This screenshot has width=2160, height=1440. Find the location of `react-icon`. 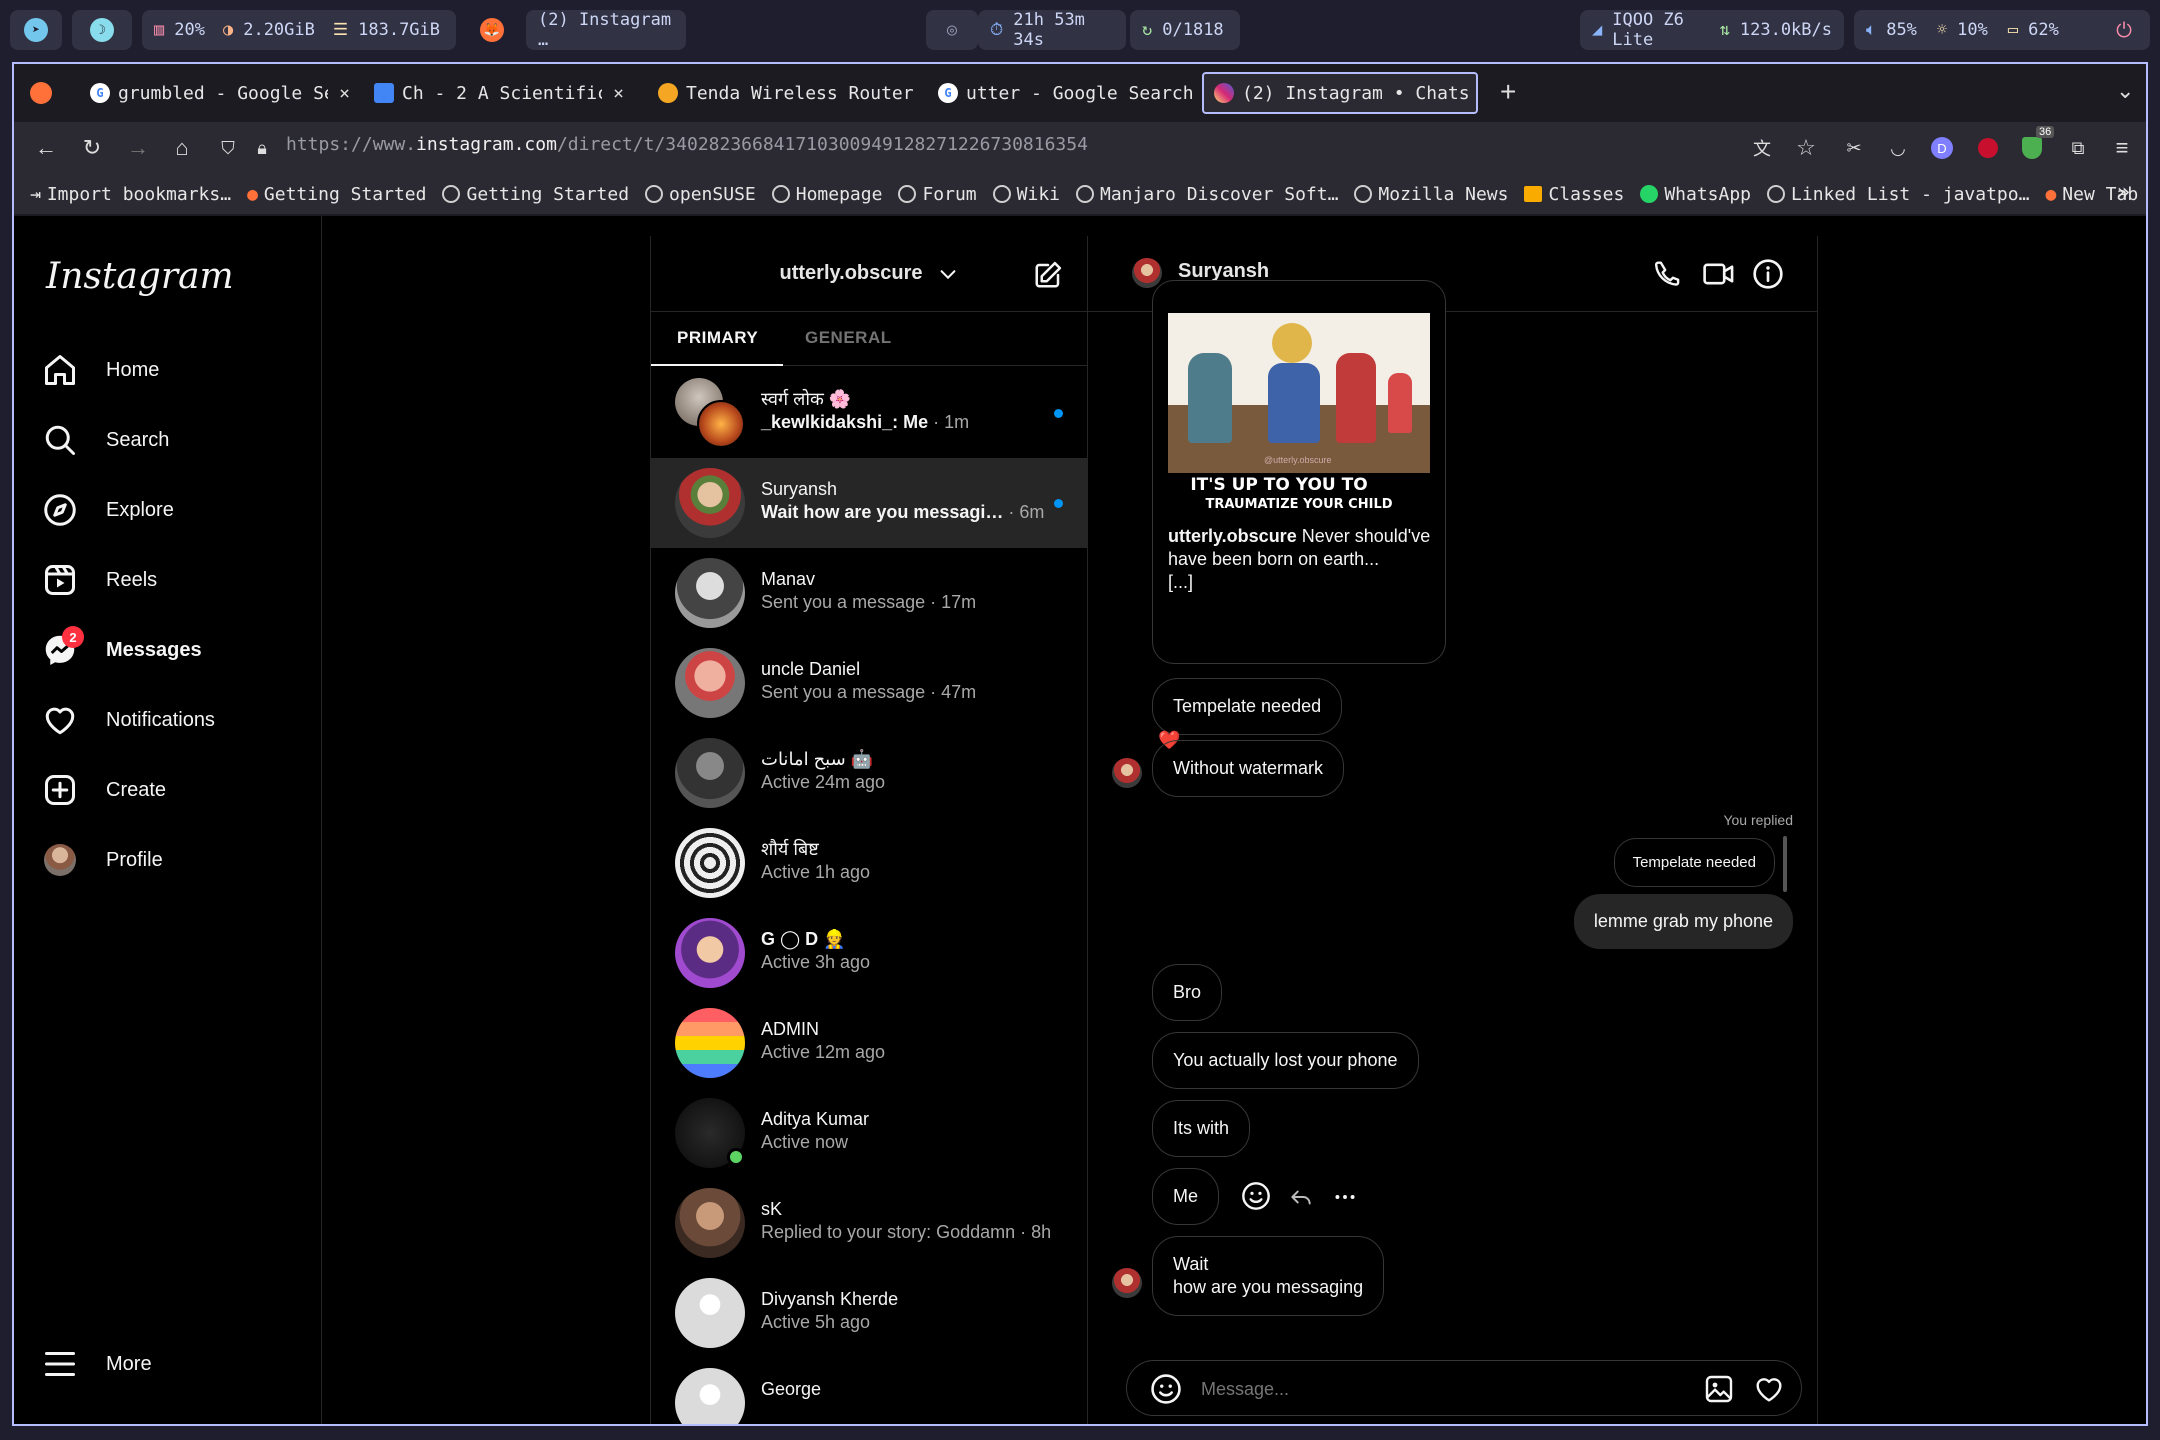

react-icon is located at coordinates (1256, 1196).